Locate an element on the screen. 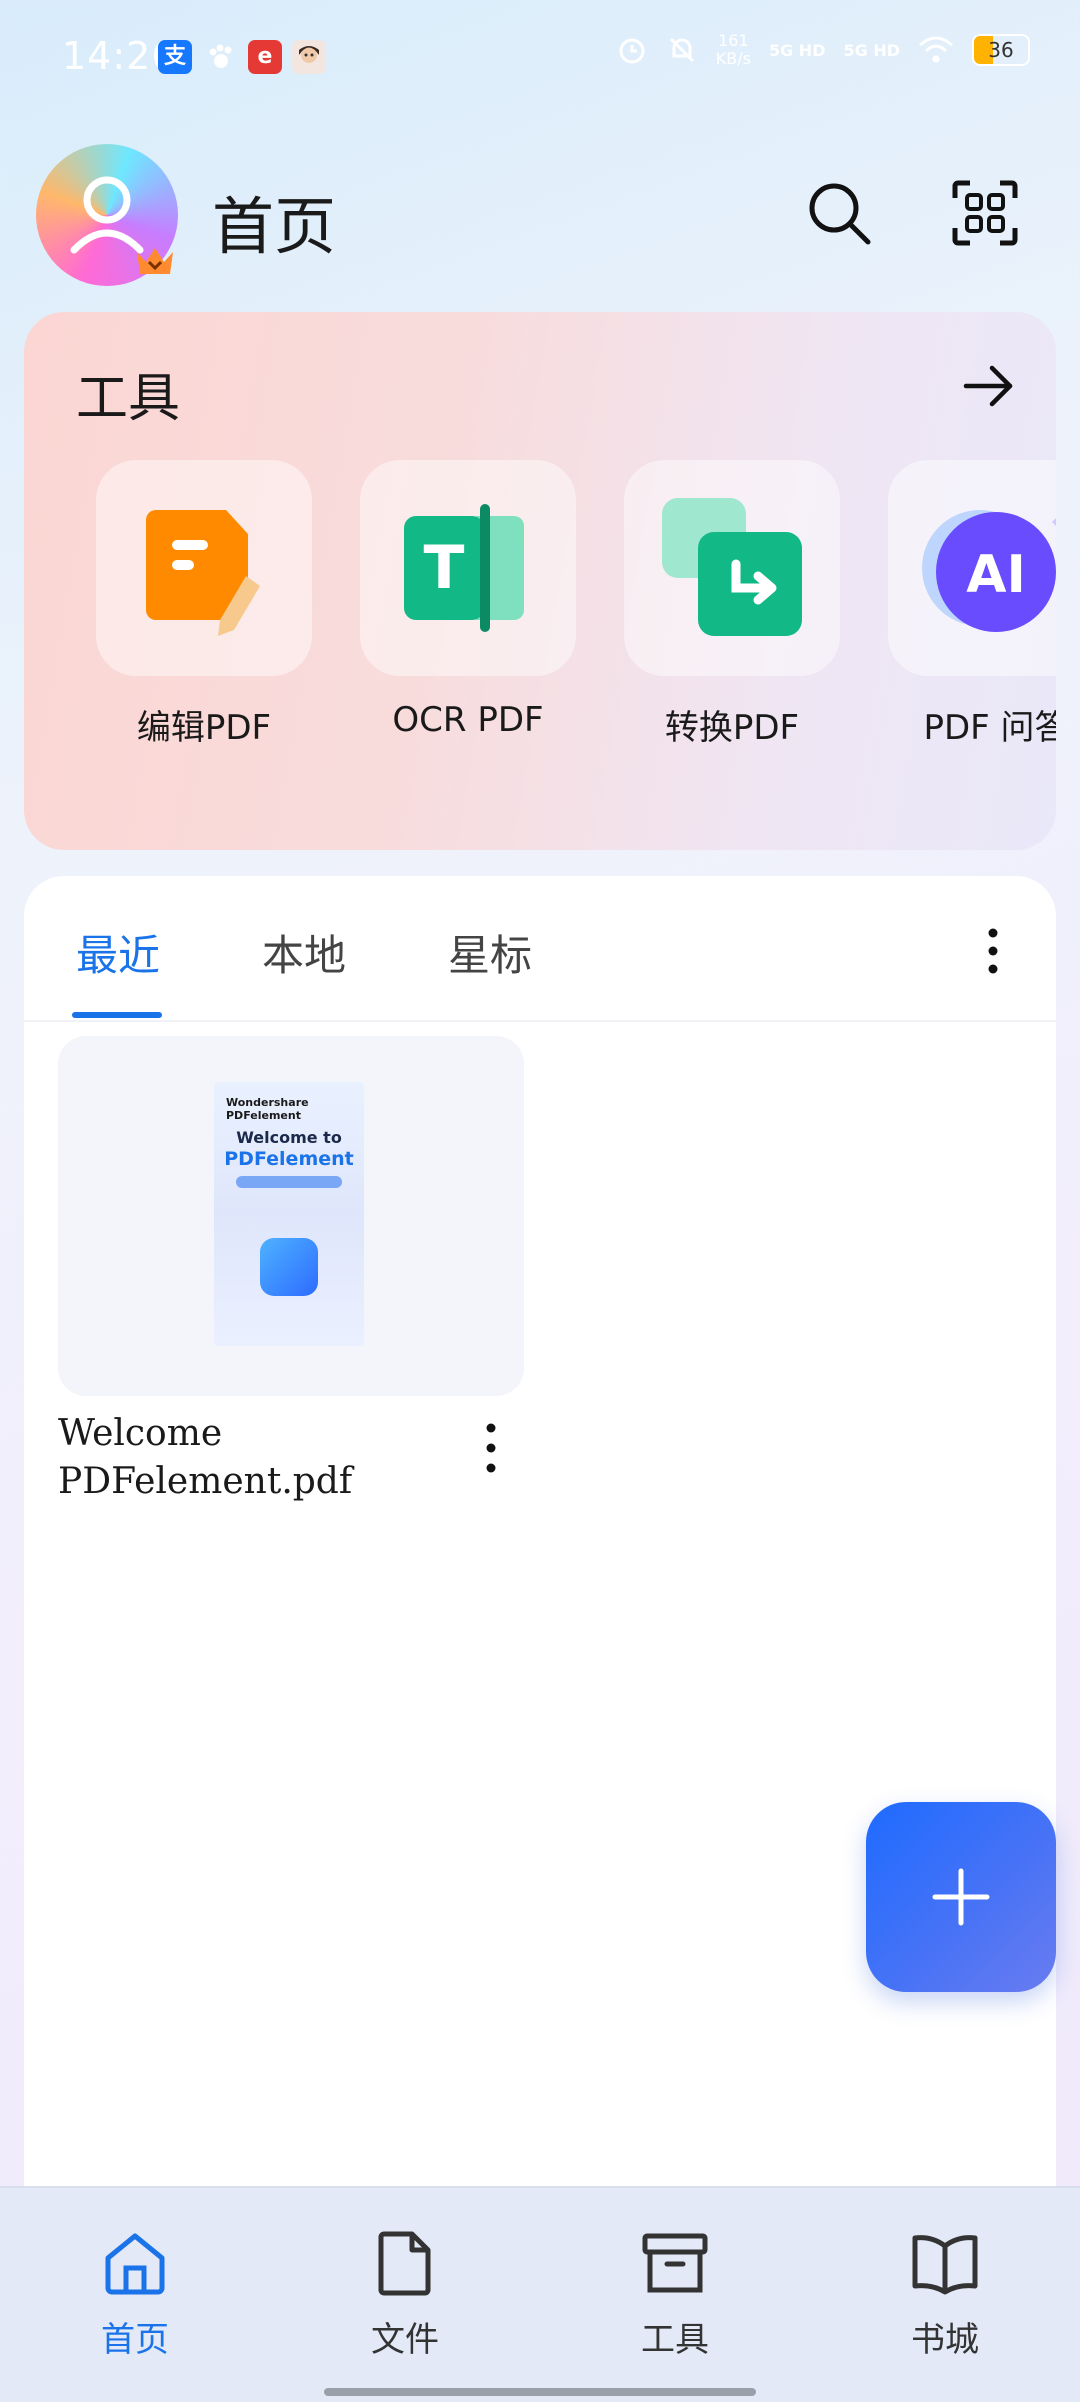 The image size is (1080, 2402). search-icon is located at coordinates (839, 213).